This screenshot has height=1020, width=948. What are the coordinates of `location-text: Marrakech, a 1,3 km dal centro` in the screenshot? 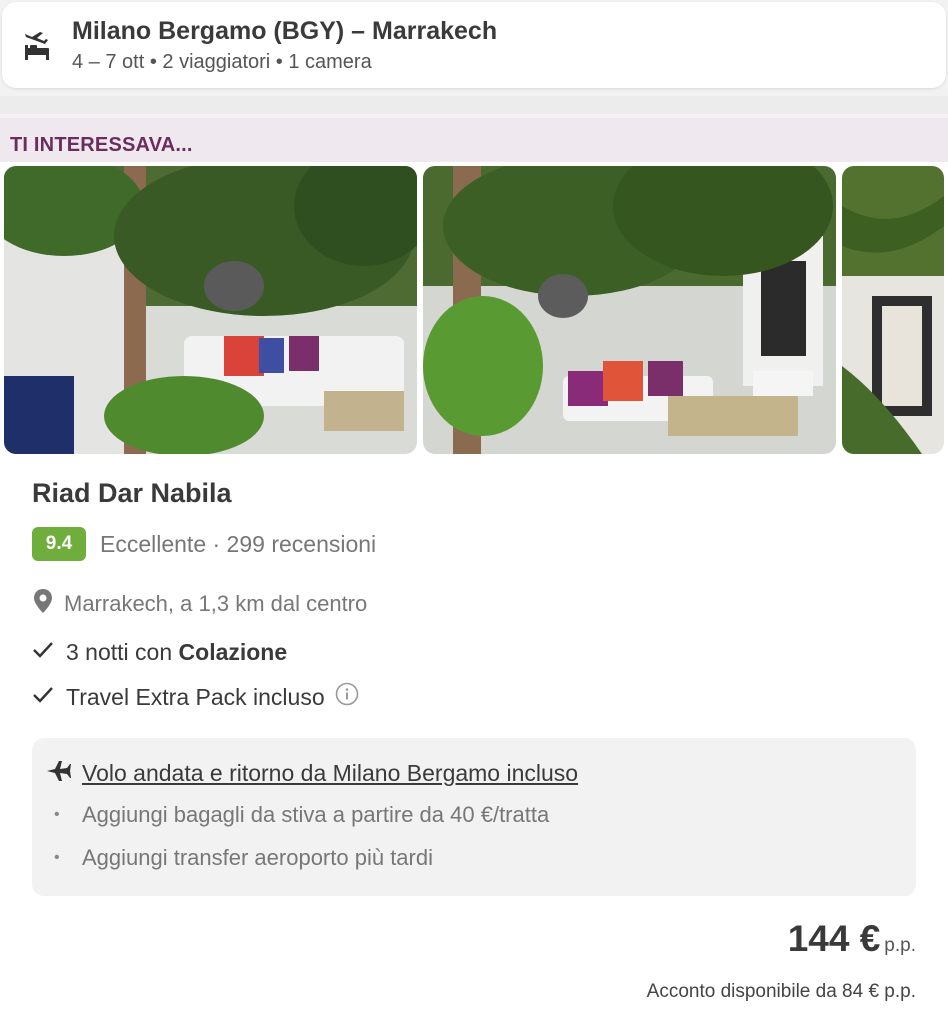 It's located at (216, 603).